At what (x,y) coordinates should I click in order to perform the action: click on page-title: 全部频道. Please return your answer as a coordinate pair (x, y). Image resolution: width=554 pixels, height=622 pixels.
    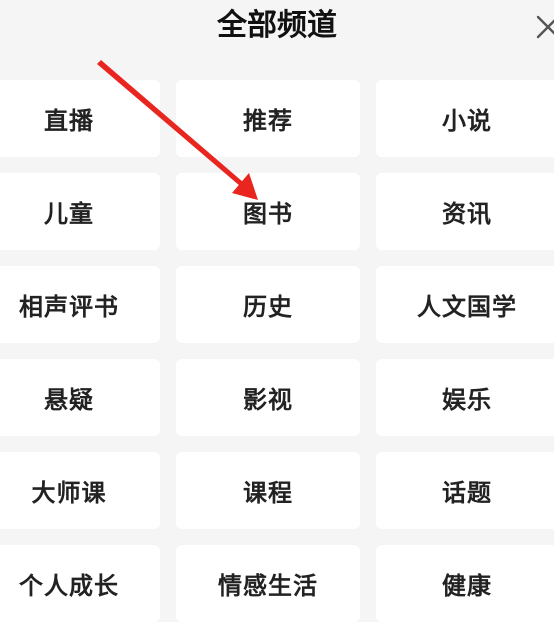
    Looking at the image, I should click on (277, 25).